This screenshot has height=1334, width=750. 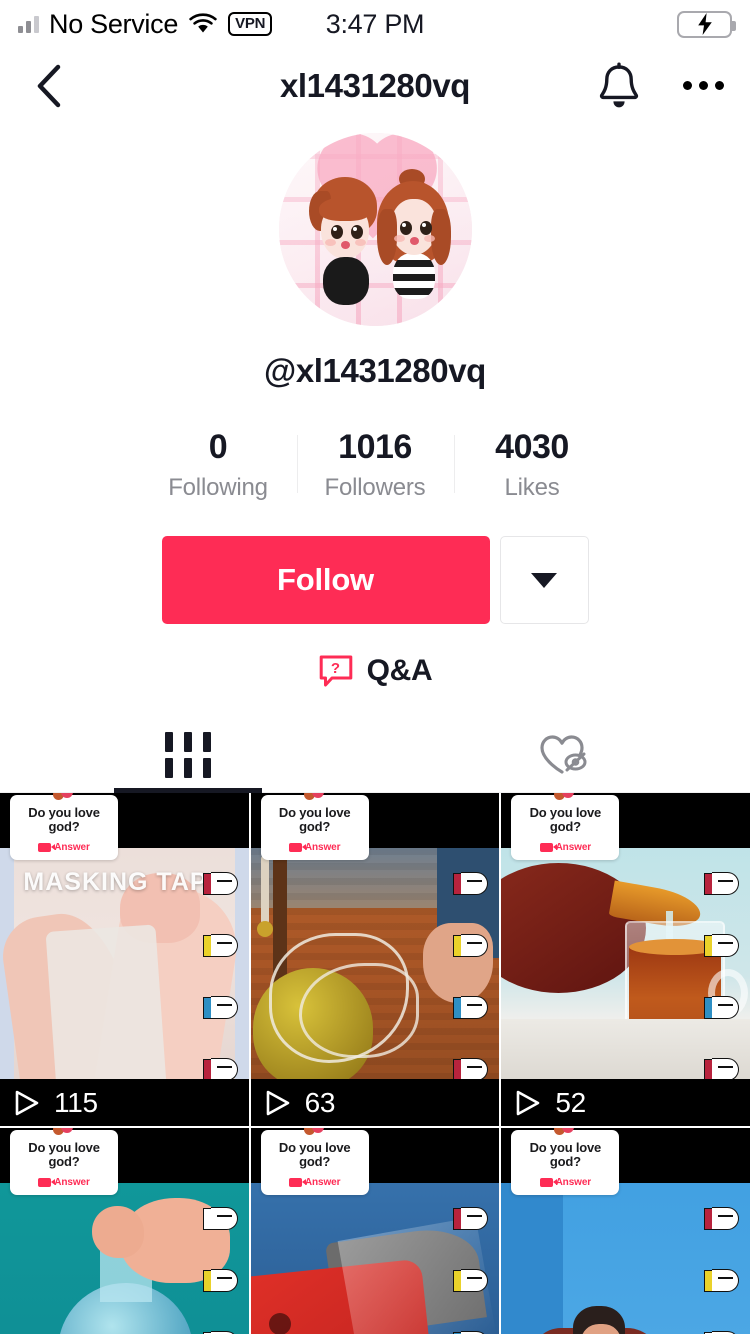 What do you see at coordinates (218, 447) in the screenshot?
I see `stat-value: 0` at bounding box center [218, 447].